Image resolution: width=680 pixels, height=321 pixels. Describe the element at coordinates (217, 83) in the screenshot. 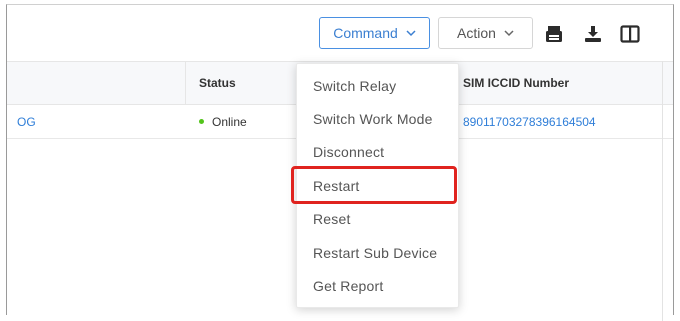

I see `column-header-status: Status` at that location.